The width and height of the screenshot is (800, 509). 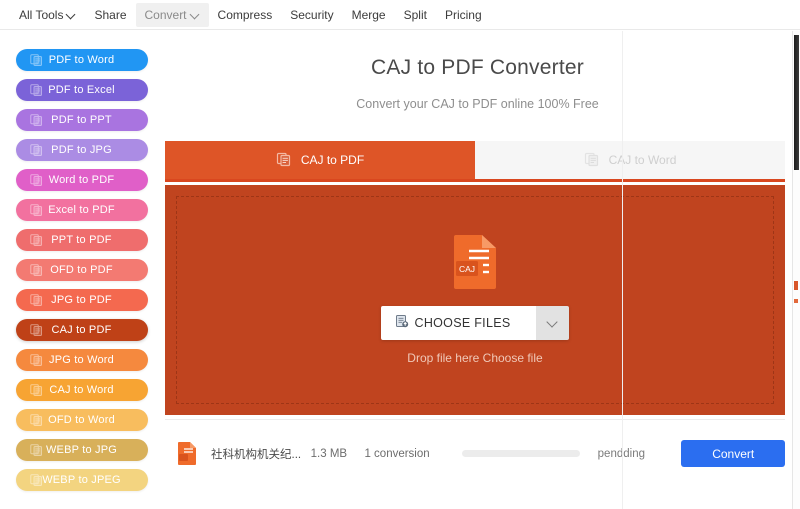 What do you see at coordinates (329, 453) in the screenshot?
I see `file-size: 1.3 MB` at bounding box center [329, 453].